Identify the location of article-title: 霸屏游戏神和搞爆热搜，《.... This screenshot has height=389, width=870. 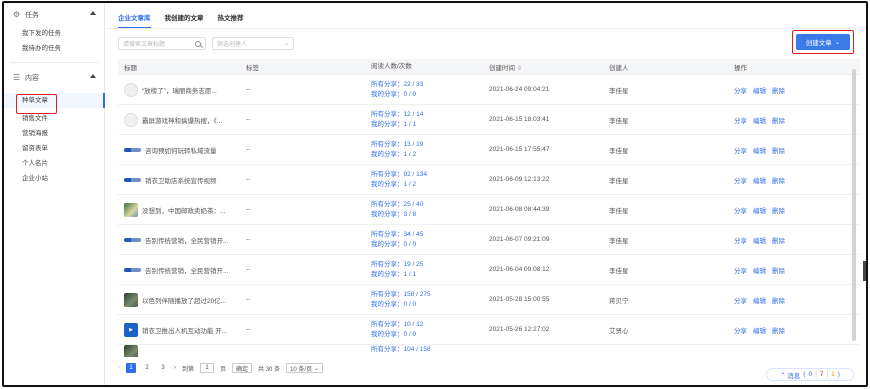
(182, 120).